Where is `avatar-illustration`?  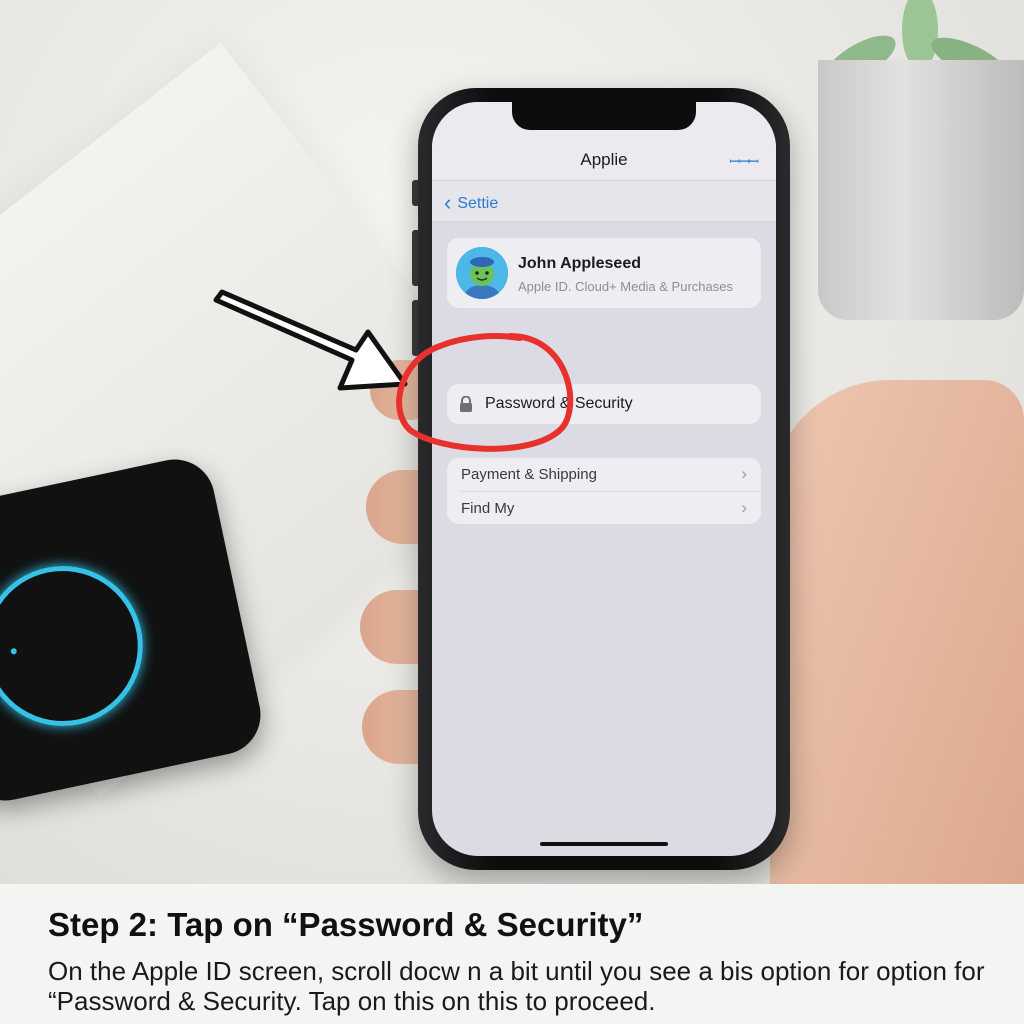
avatar-illustration is located at coordinates (482, 273).